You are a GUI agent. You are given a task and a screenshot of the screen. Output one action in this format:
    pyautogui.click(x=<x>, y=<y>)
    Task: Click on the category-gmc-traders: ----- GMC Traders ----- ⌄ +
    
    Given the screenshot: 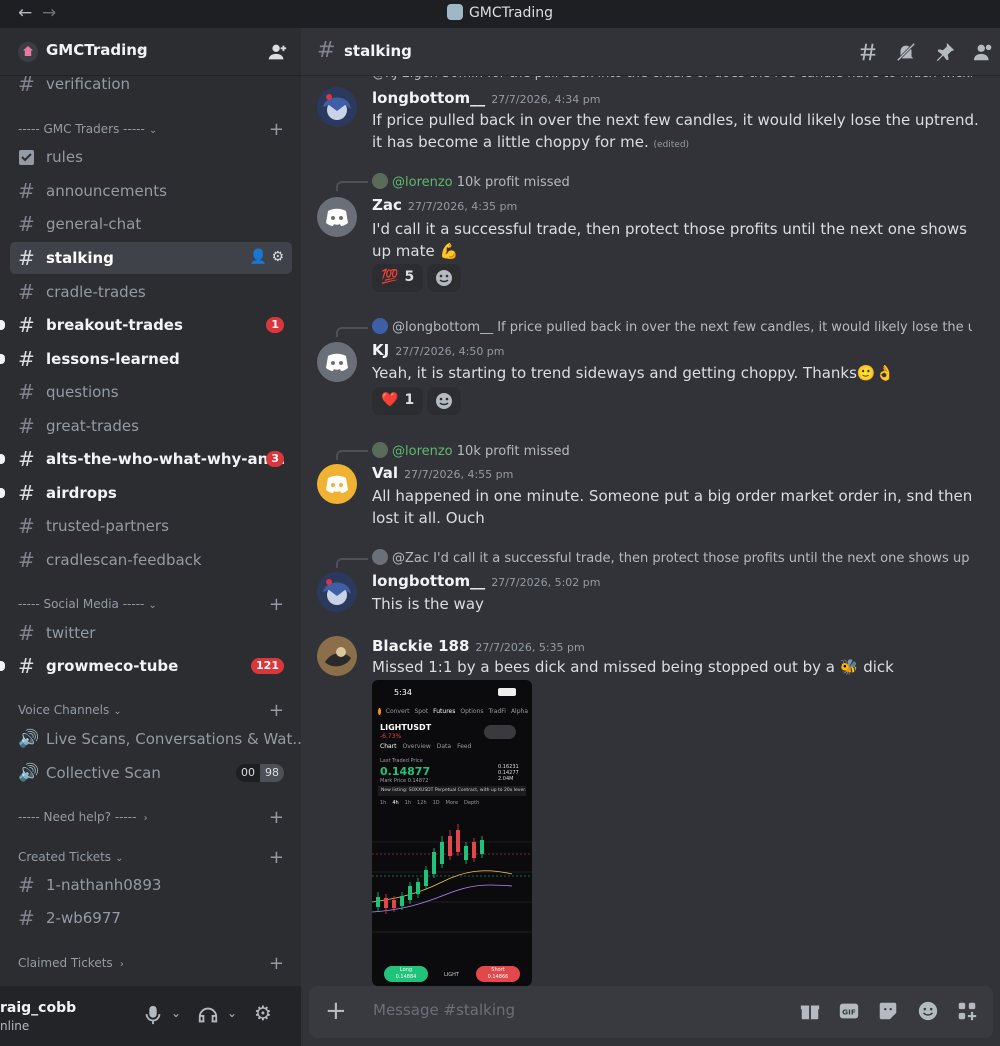 What is the action you would take?
    pyautogui.click(x=155, y=129)
    